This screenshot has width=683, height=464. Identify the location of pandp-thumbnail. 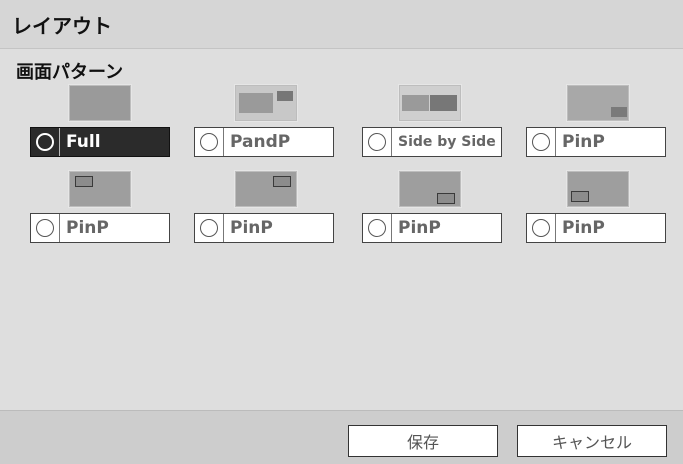
(266, 103).